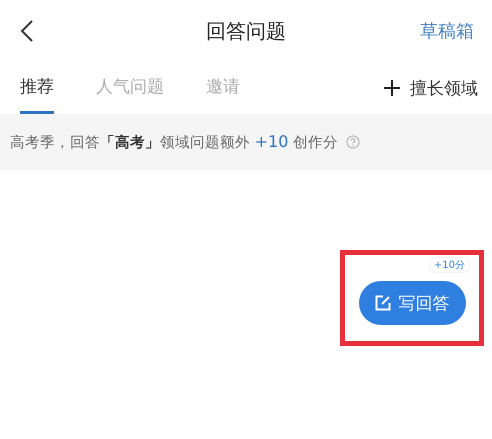  I want to click on write-answer-button: 写回答, so click(412, 303).